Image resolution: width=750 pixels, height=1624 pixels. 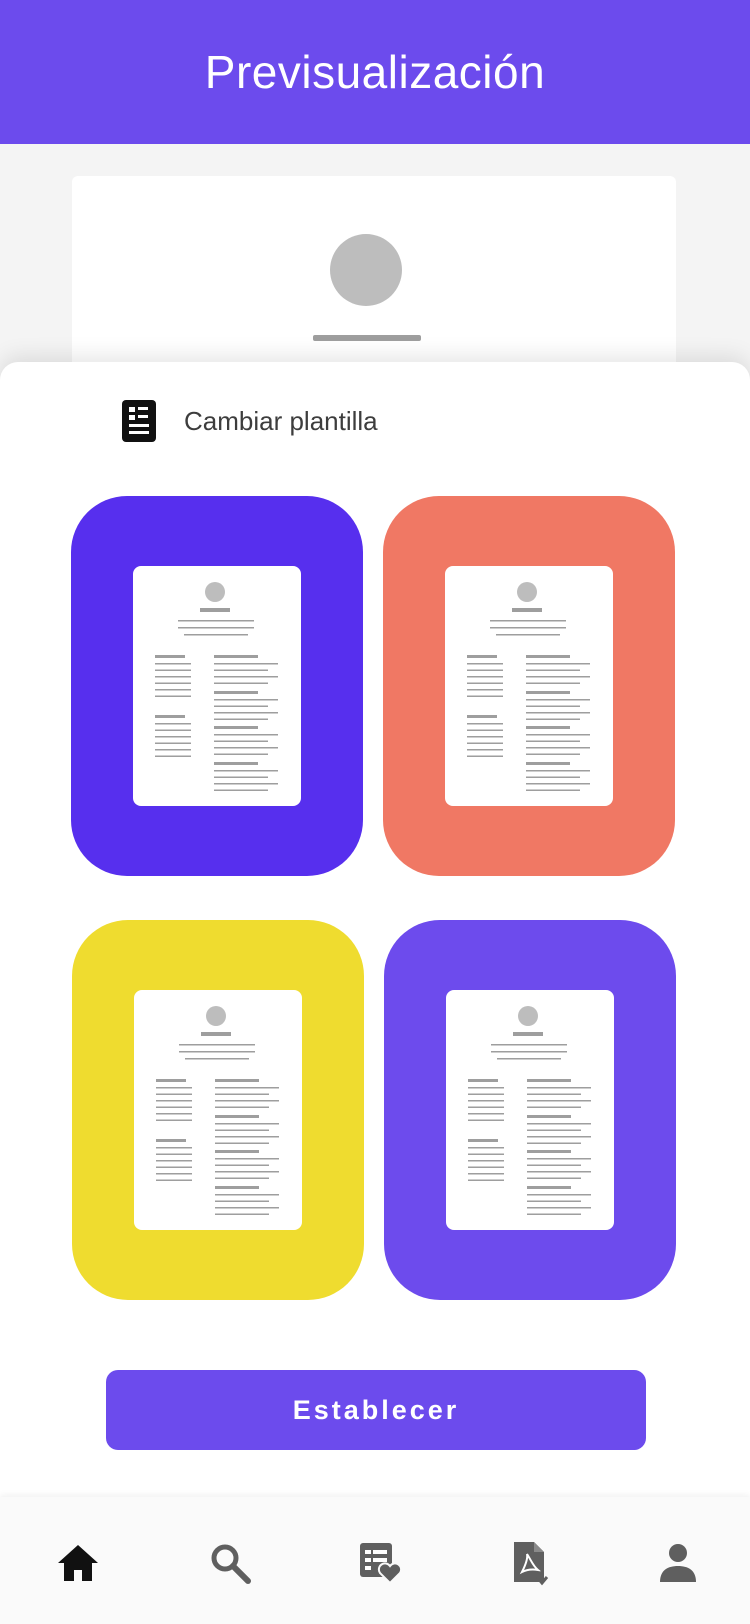 I want to click on nav-favorites, so click(x=380, y=1563).